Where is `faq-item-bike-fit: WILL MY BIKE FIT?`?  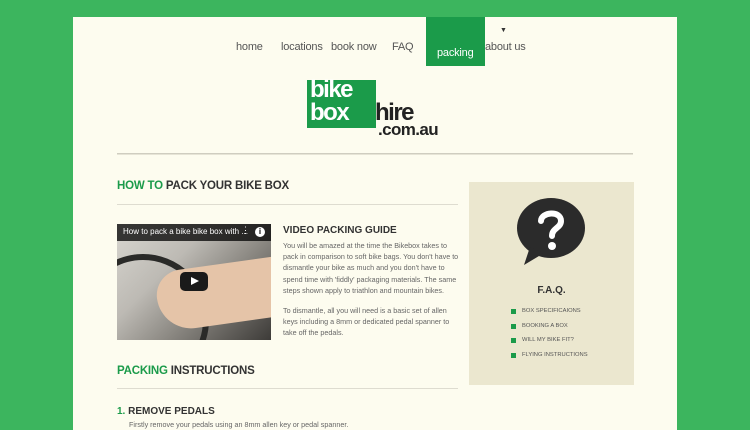 faq-item-bike-fit: WILL MY BIKE FIT? is located at coordinates (549, 343).